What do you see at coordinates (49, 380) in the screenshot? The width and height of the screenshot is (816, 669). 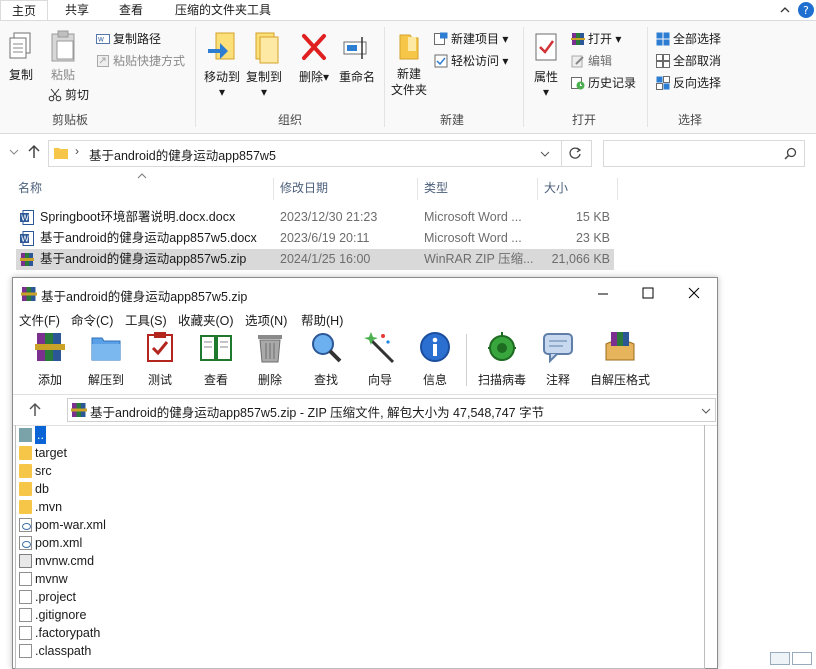 I see `add-label: 添加` at bounding box center [49, 380].